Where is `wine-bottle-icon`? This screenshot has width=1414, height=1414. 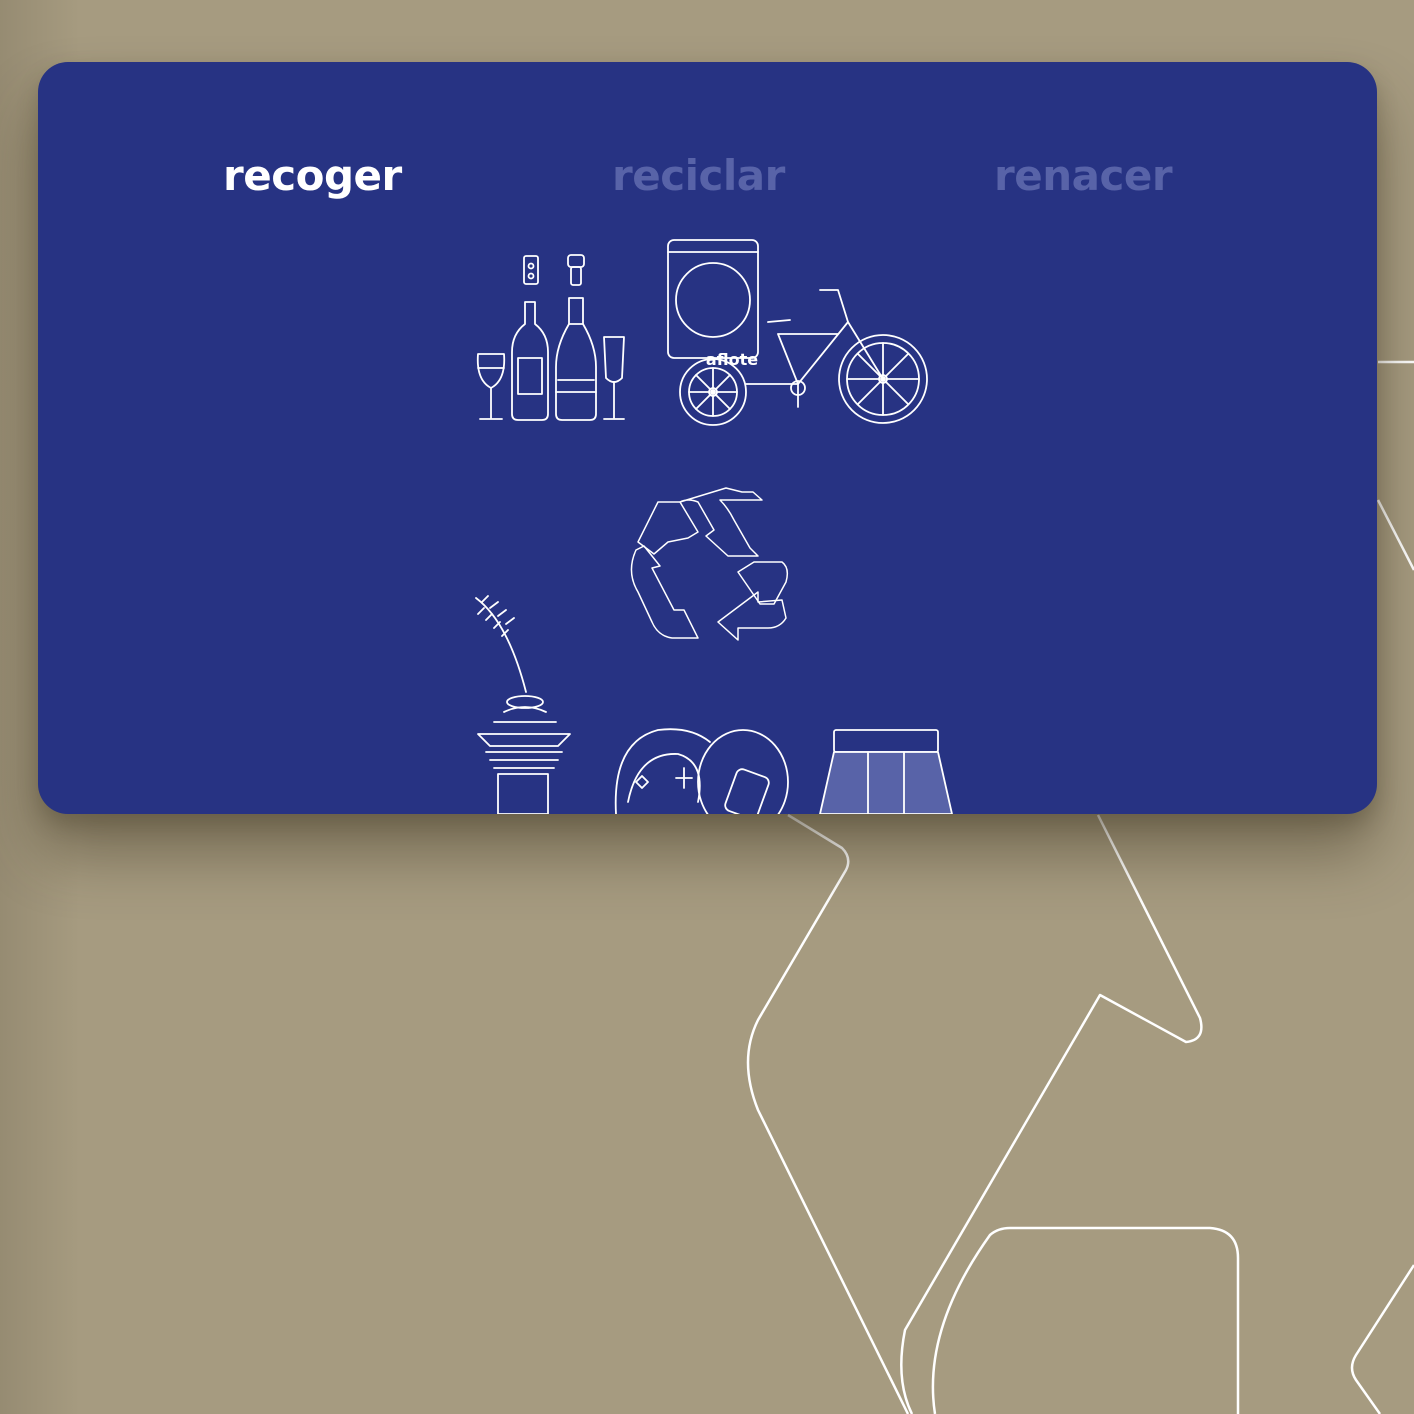 wine-bottle-icon is located at coordinates (530, 361).